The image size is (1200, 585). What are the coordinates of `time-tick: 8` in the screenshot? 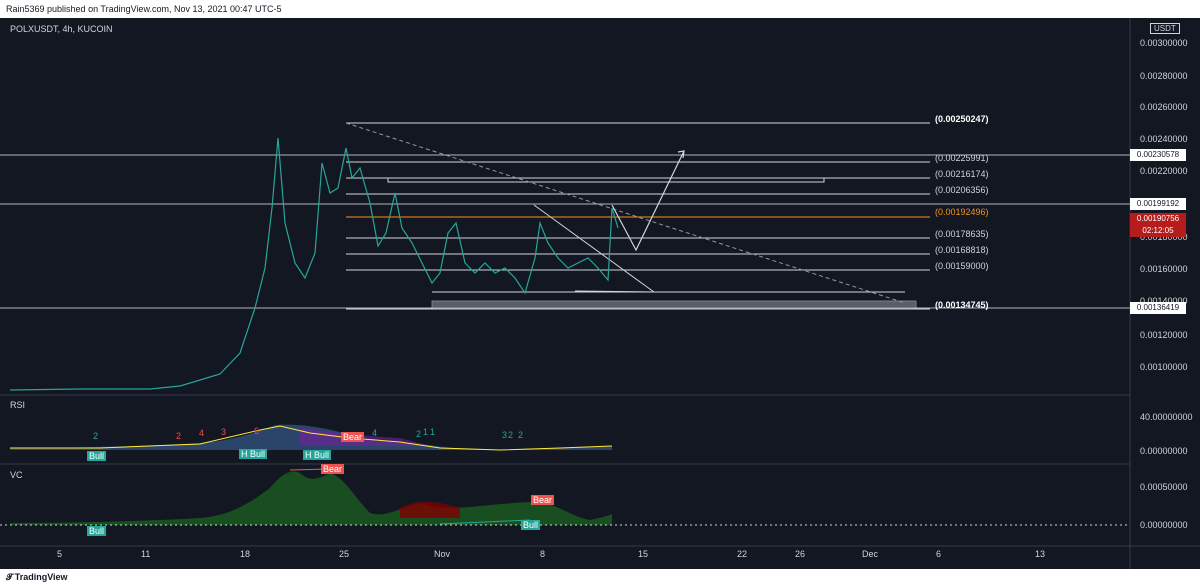 It's located at (543, 554).